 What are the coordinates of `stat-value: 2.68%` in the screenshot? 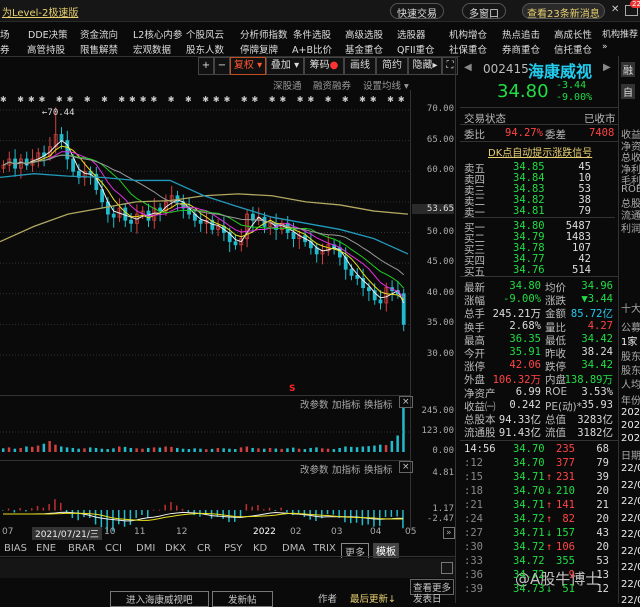 It's located at (525, 325).